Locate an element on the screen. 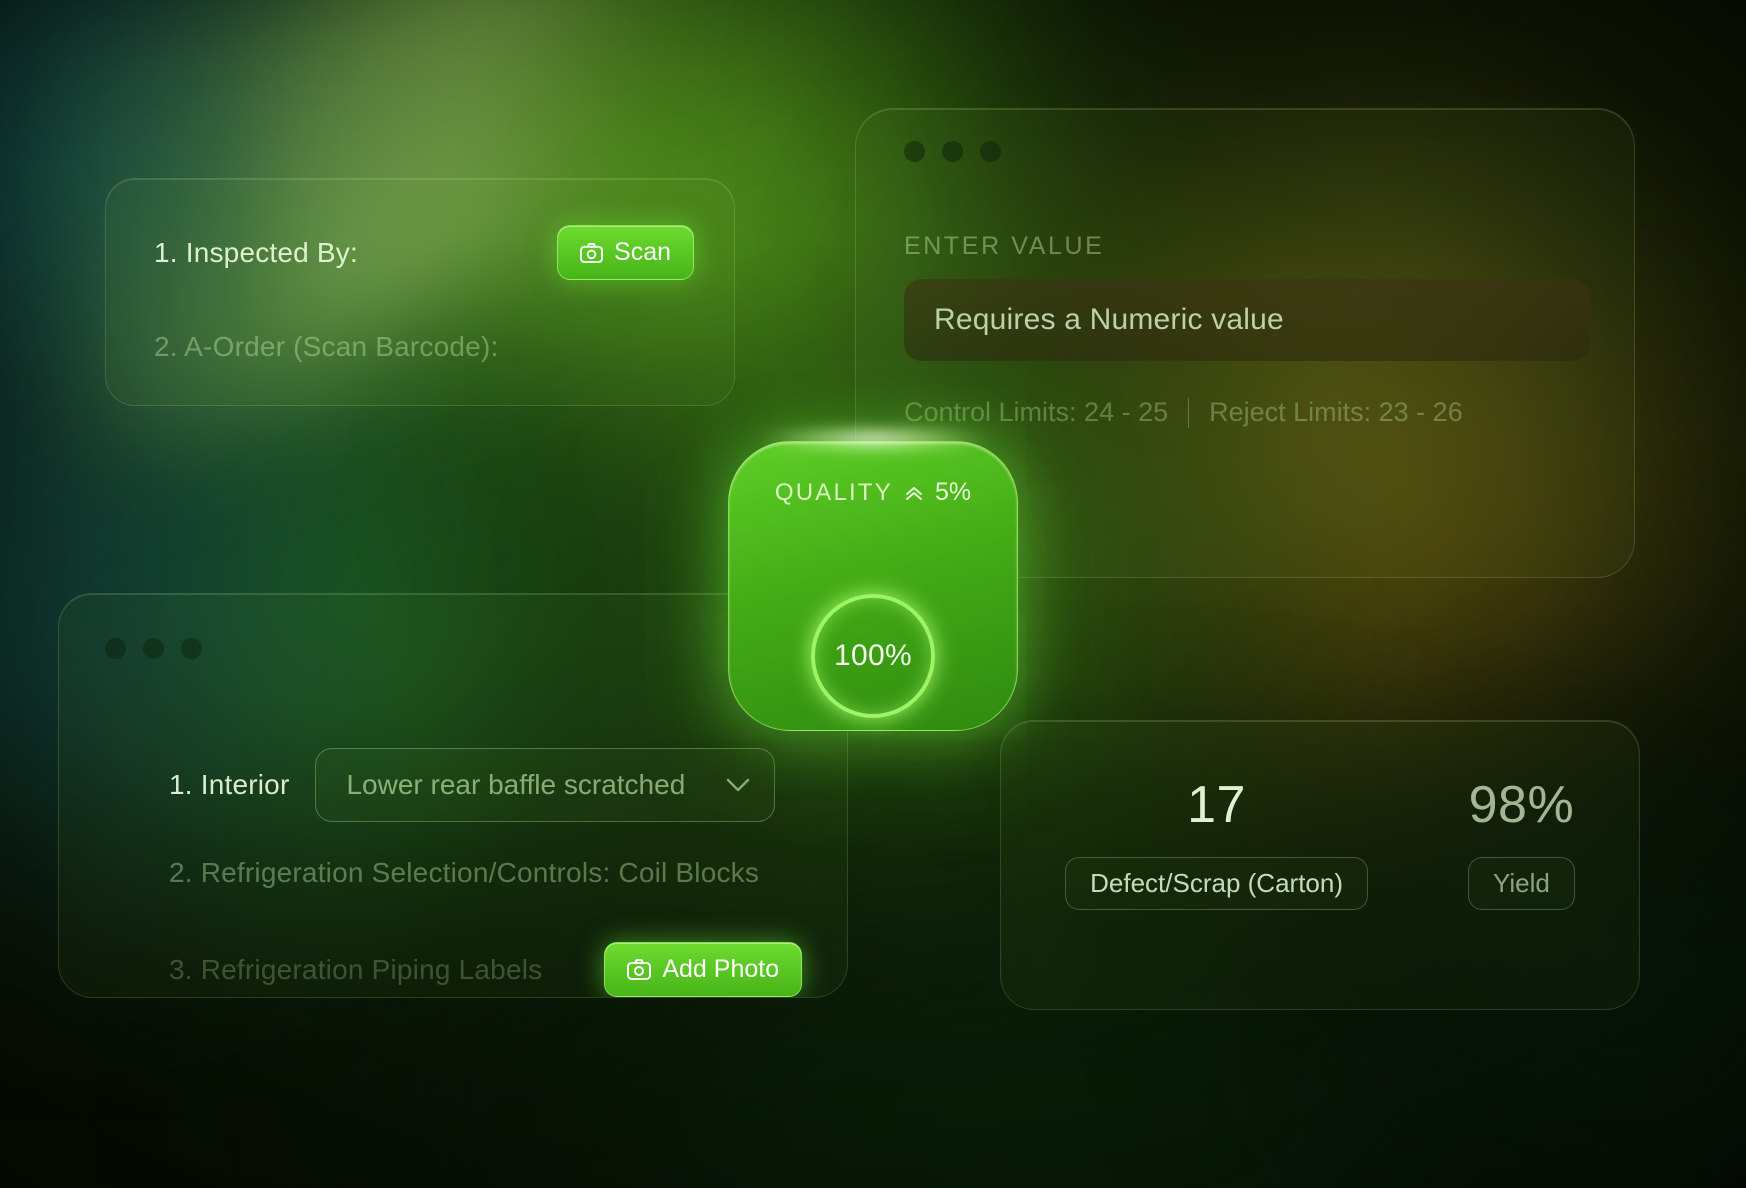  numeric-value-input: Requires a Numeric value is located at coordinates (1247, 320).